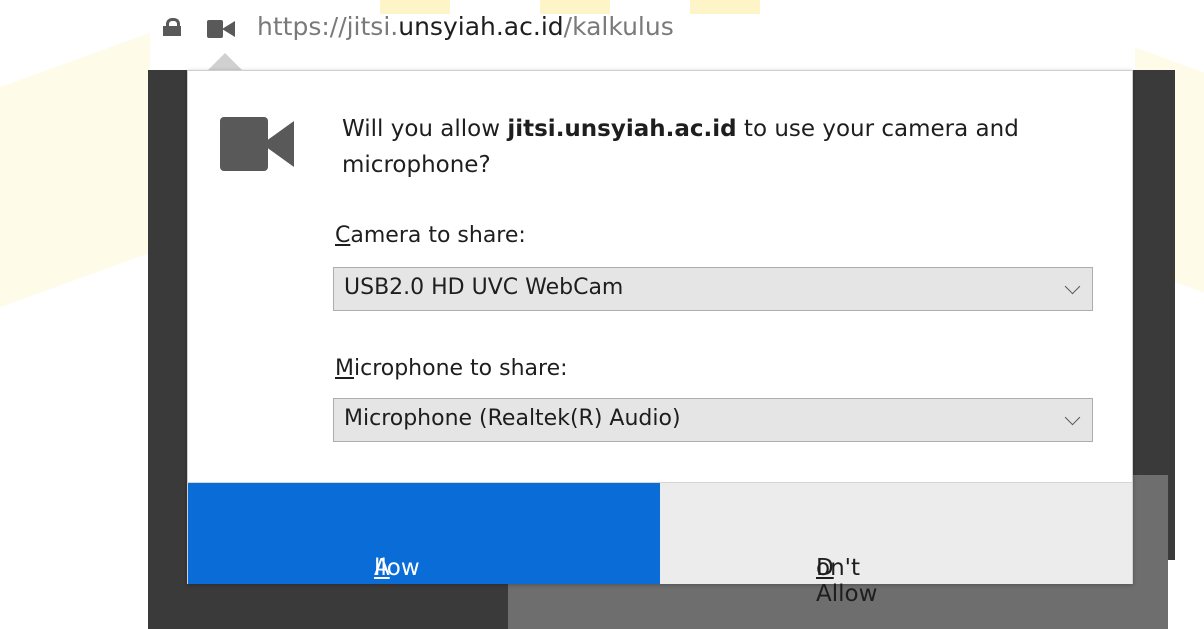  What do you see at coordinates (896, 545) in the screenshot?
I see `dont-allow-button: Don't Allow` at bounding box center [896, 545].